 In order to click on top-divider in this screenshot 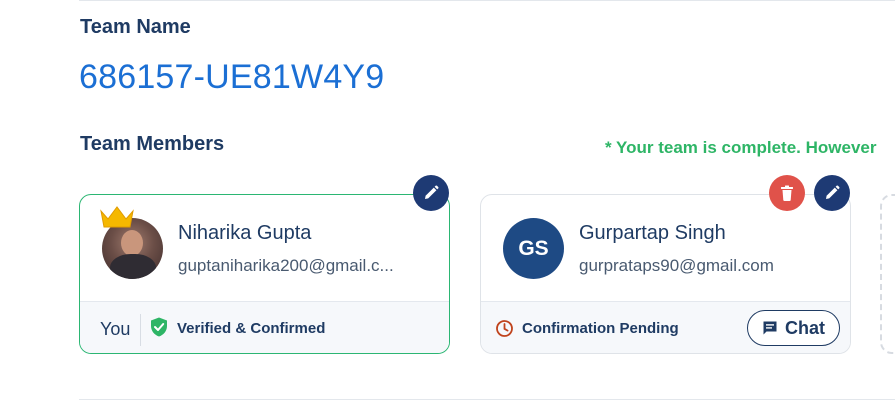, I will do `click(487, 0)`.